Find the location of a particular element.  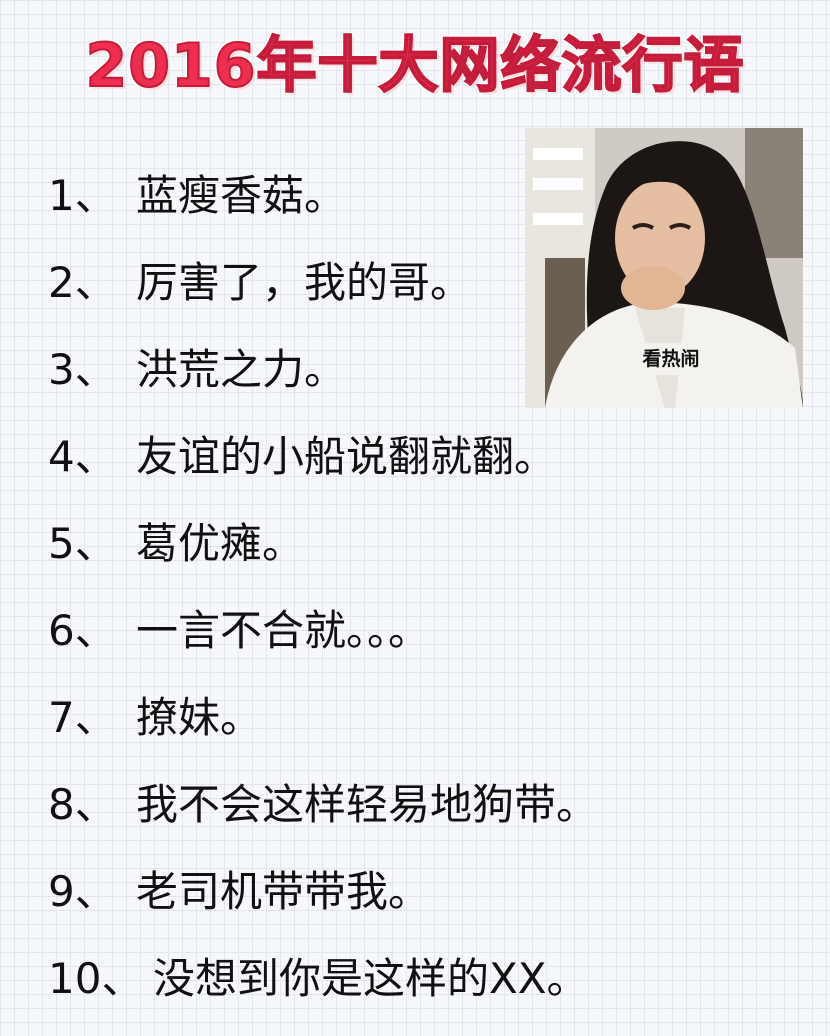

list-item: 8、 我不会这样轻易地狗带。 is located at coordinates (323, 805).